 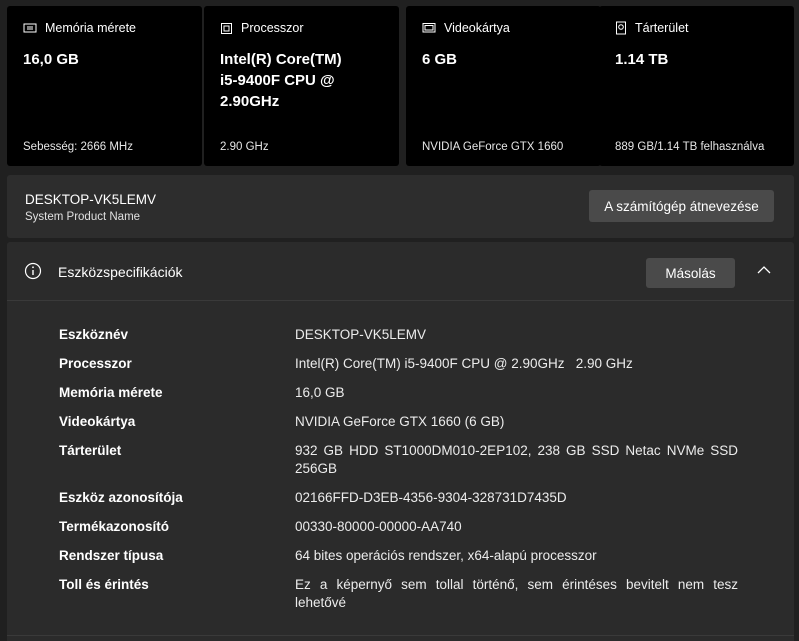 I want to click on spec-label: Eszköz azonosítója, so click(x=121, y=497).